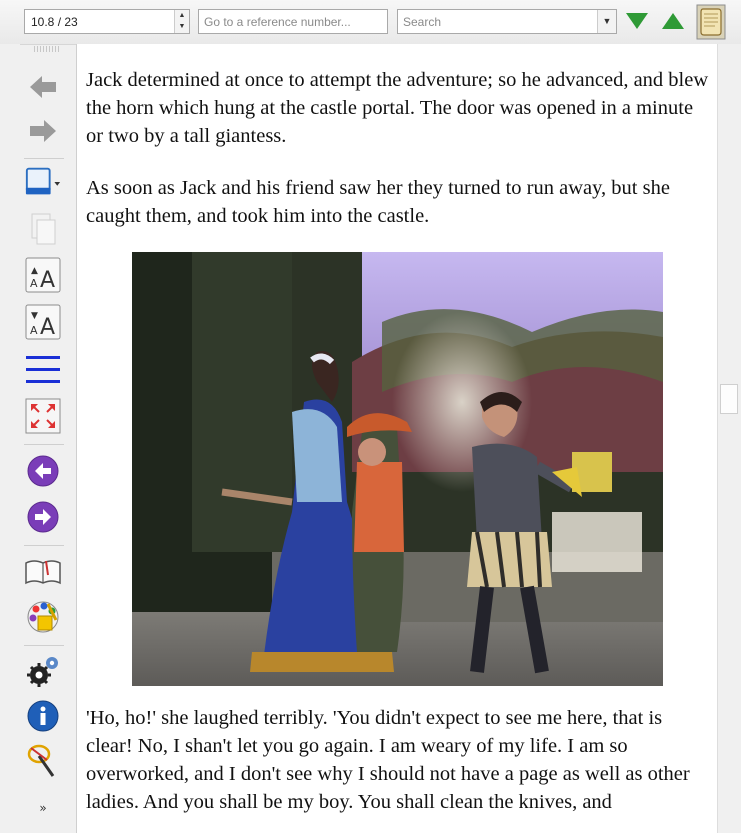  Describe the element at coordinates (43, 761) in the screenshot. I see `magic-wand-icon` at that location.